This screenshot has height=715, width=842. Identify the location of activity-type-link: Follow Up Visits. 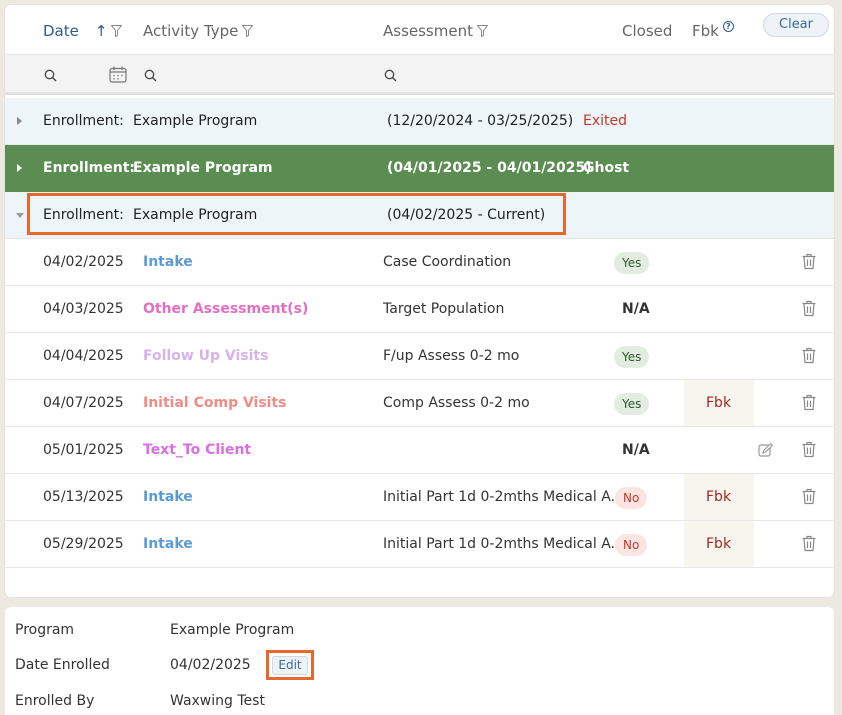
(205, 356).